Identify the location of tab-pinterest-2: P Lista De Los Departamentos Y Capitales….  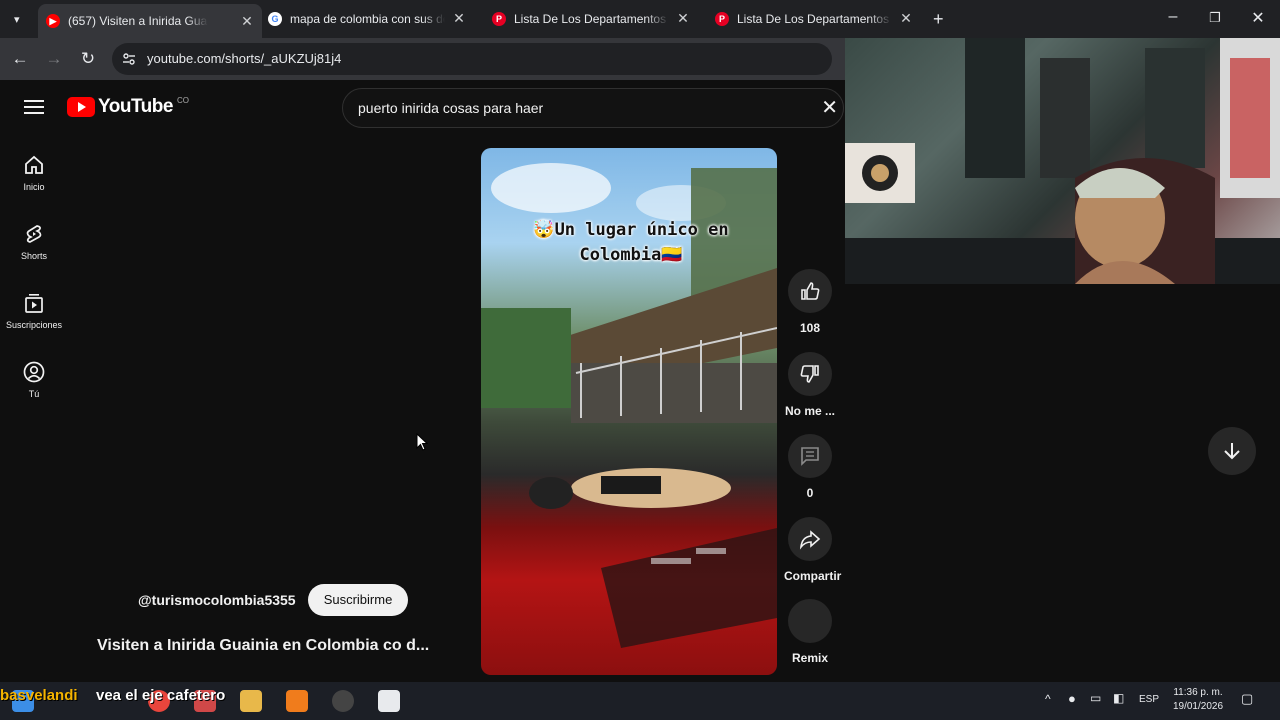
(815, 19).